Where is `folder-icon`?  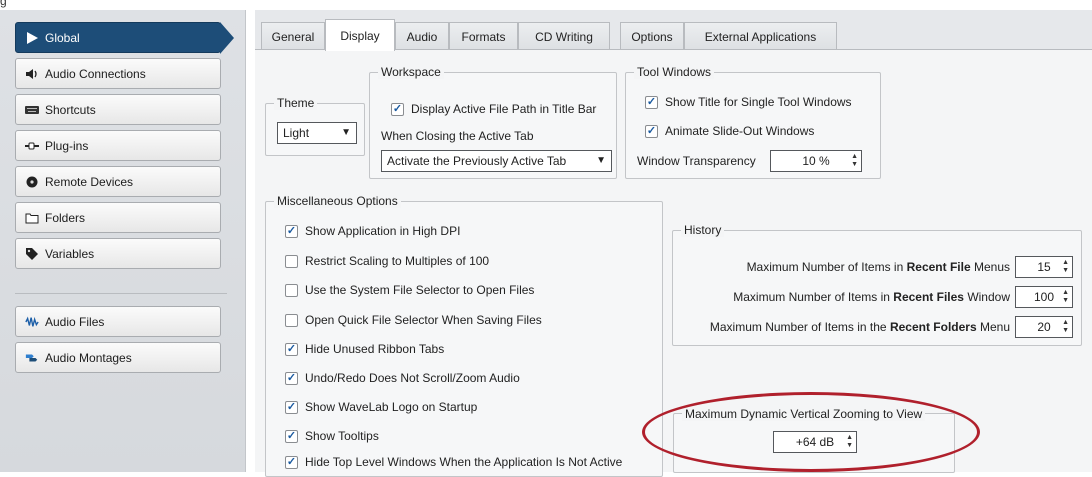
folder-icon is located at coordinates (32, 218).